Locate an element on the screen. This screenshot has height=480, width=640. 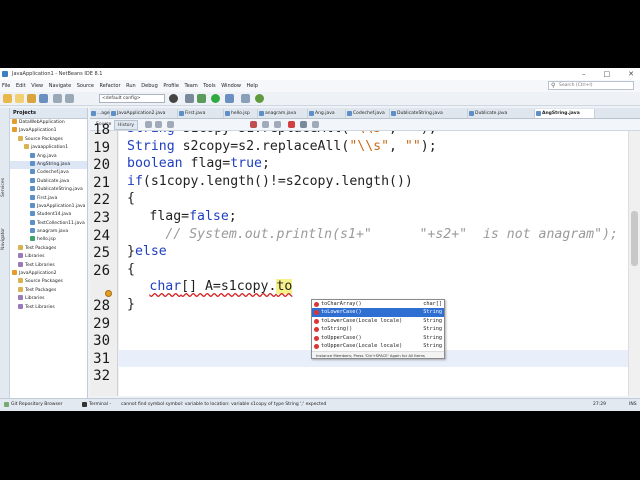
git-repository-browser-tab: Git Repository Browser is located at coordinates (32, 405).